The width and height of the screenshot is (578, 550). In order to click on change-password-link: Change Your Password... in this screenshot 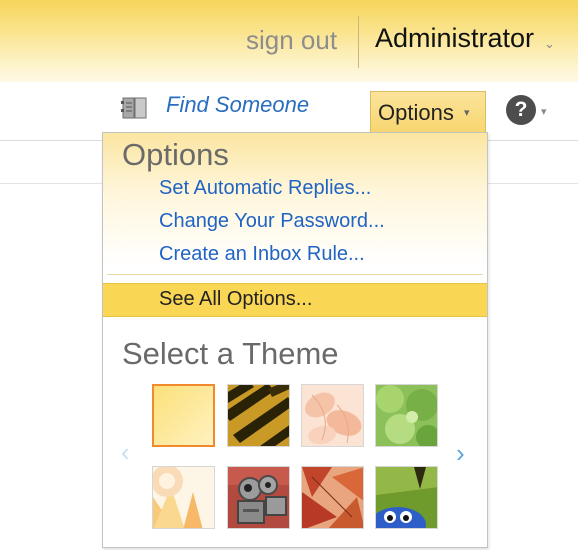, I will do `click(272, 221)`.